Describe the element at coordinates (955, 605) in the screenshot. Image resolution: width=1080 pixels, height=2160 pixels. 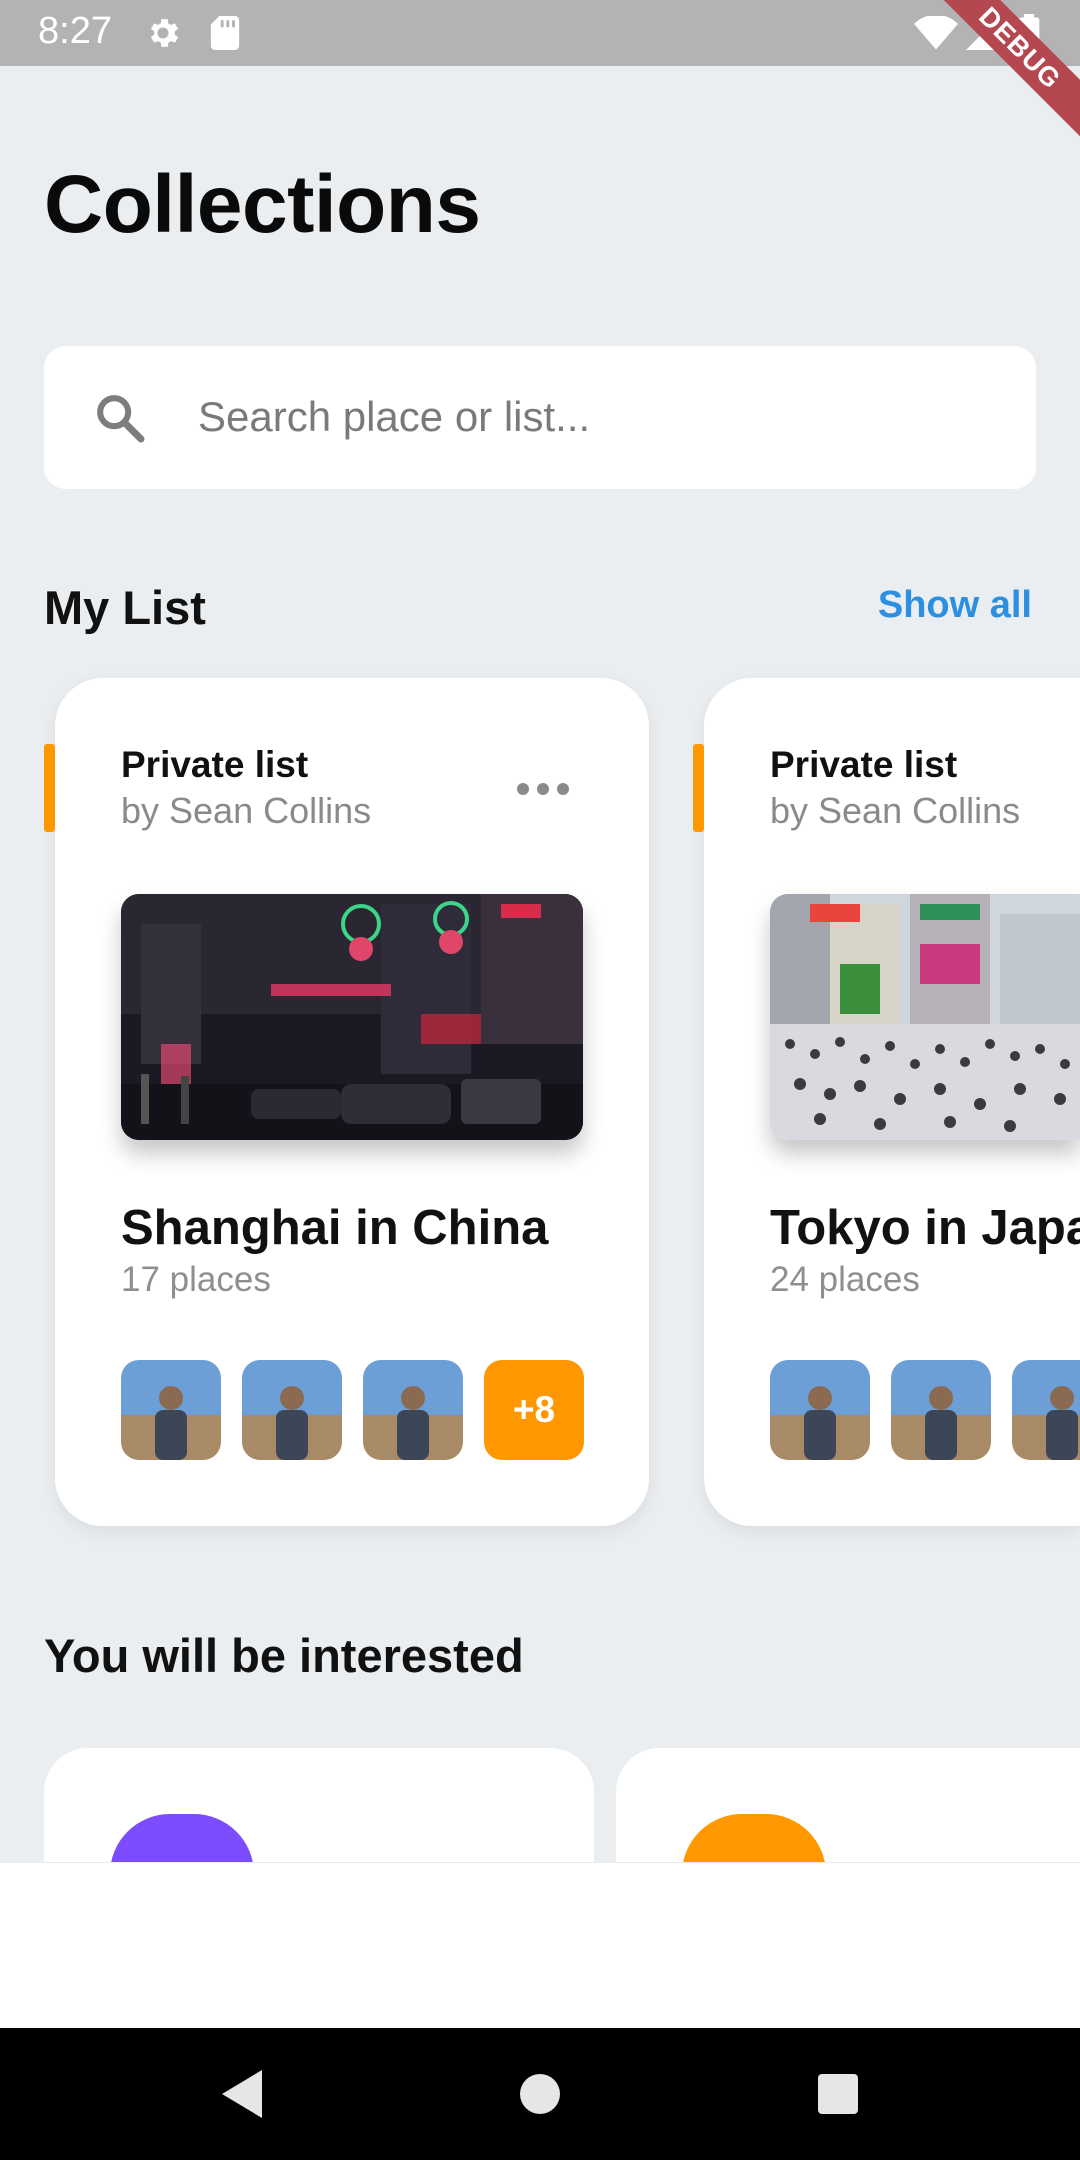
I see `show-all-link: Show all` at that location.